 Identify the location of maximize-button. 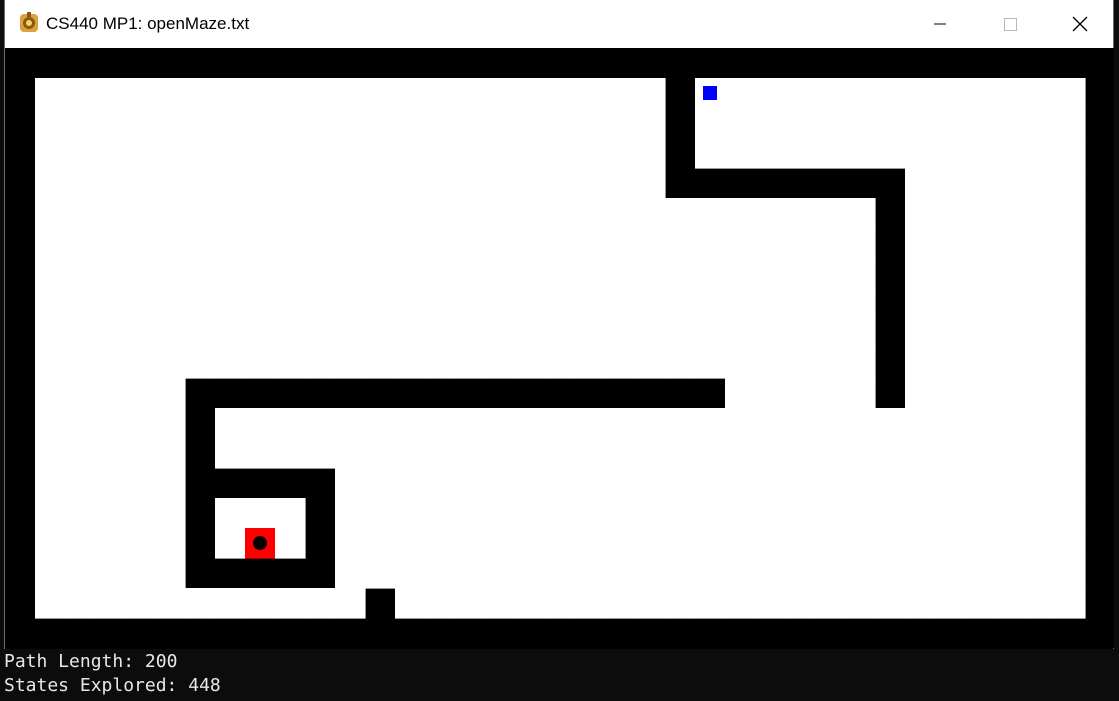
(1010, 24).